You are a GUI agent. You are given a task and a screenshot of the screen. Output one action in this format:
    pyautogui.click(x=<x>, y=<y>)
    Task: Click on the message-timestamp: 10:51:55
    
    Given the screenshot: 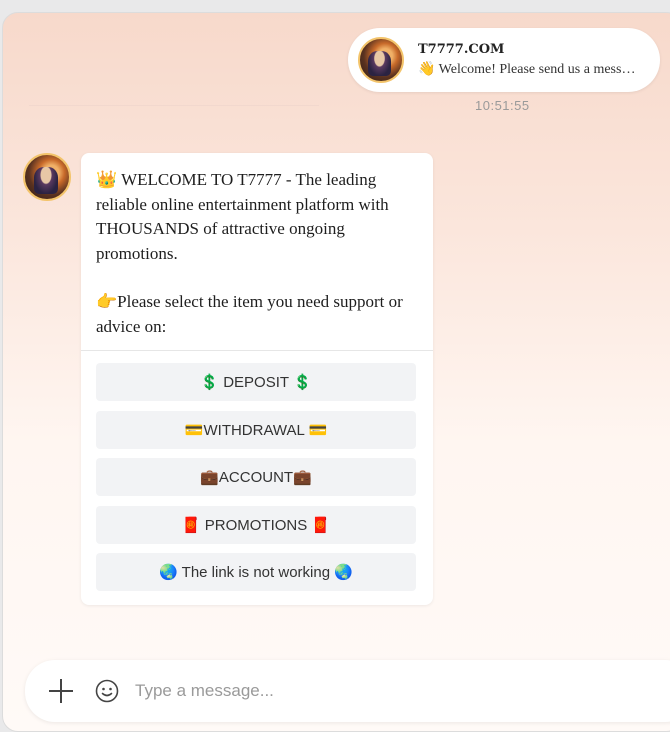 What is the action you would take?
    pyautogui.click(x=502, y=105)
    